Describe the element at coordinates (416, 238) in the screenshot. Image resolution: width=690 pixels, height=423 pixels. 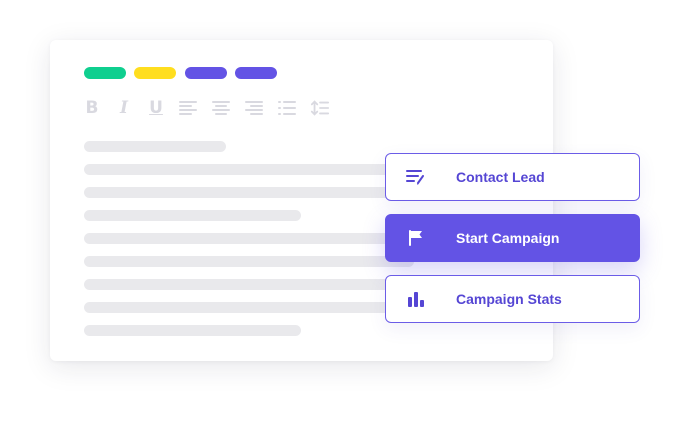
I see `flag-icon` at that location.